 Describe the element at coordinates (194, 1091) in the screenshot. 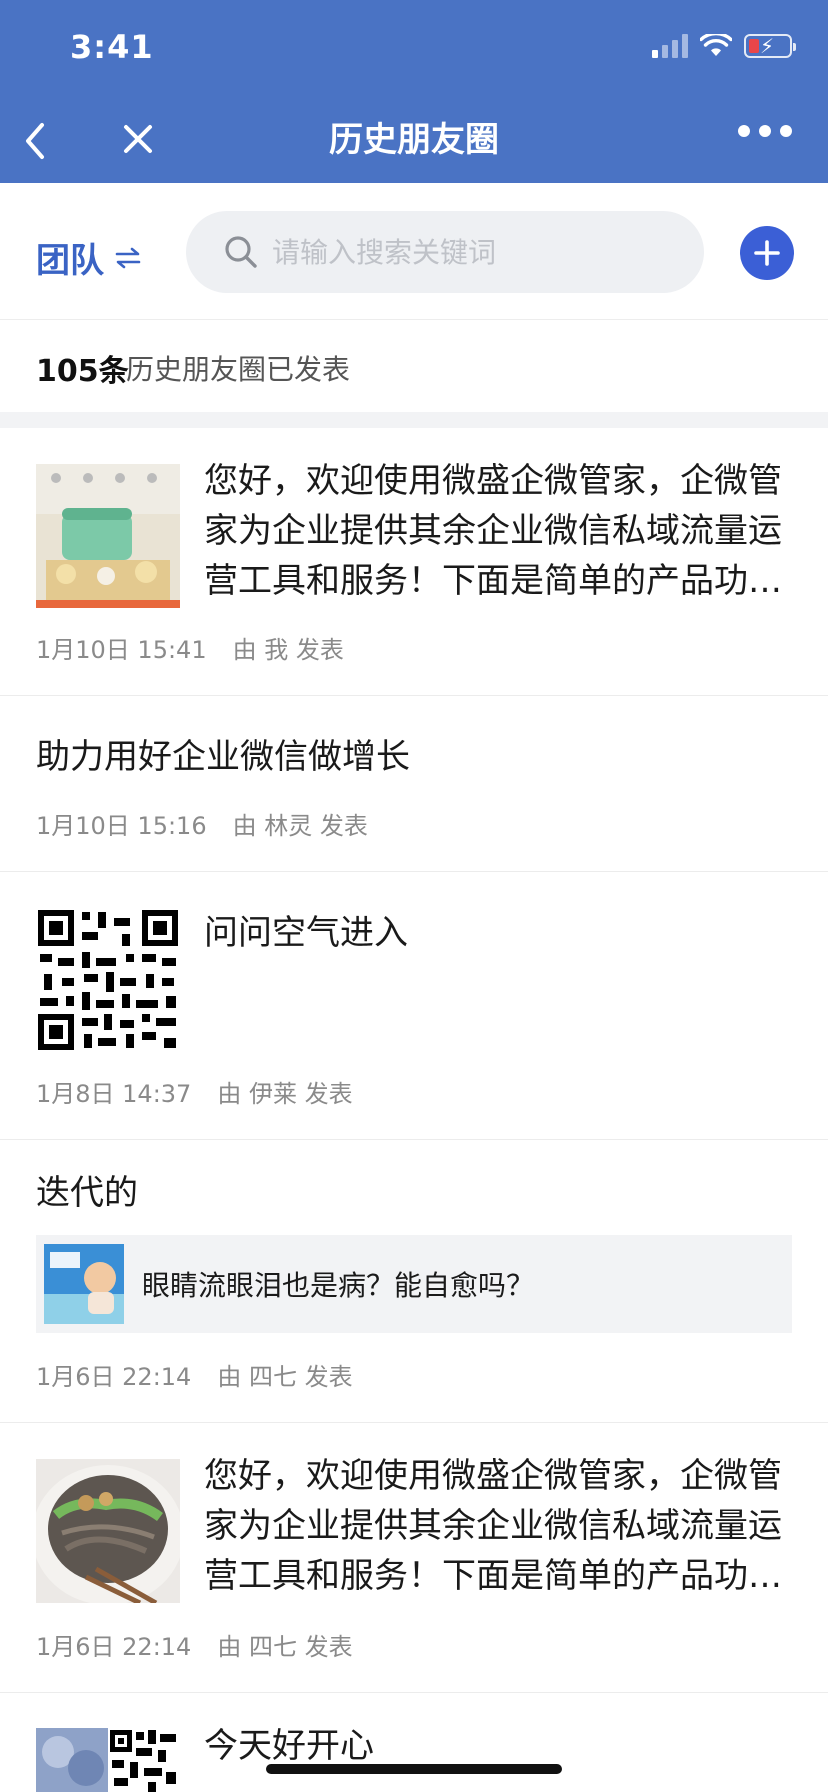

I see `post-meta: 1月8日 14:37 由 伊莱 发表` at that location.